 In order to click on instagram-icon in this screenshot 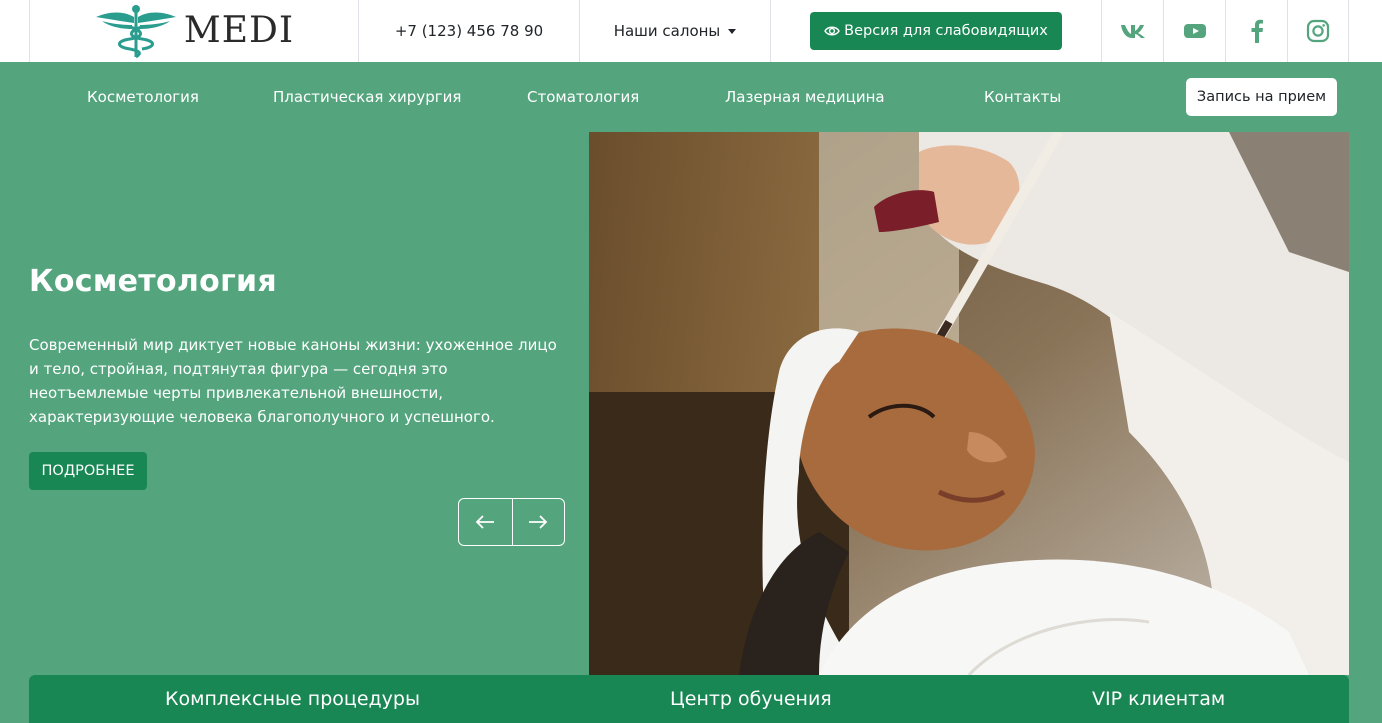, I will do `click(1318, 31)`.